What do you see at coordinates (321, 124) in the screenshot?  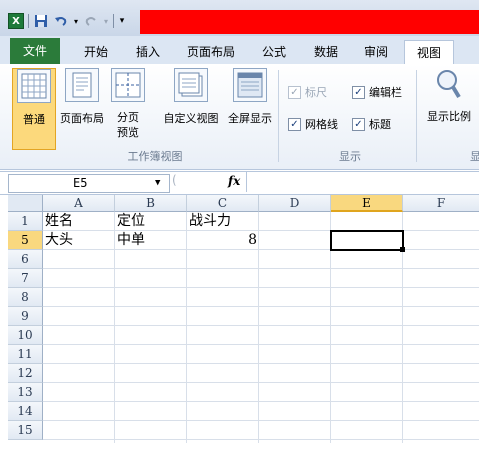 I see `gridlines-label: 网格线` at bounding box center [321, 124].